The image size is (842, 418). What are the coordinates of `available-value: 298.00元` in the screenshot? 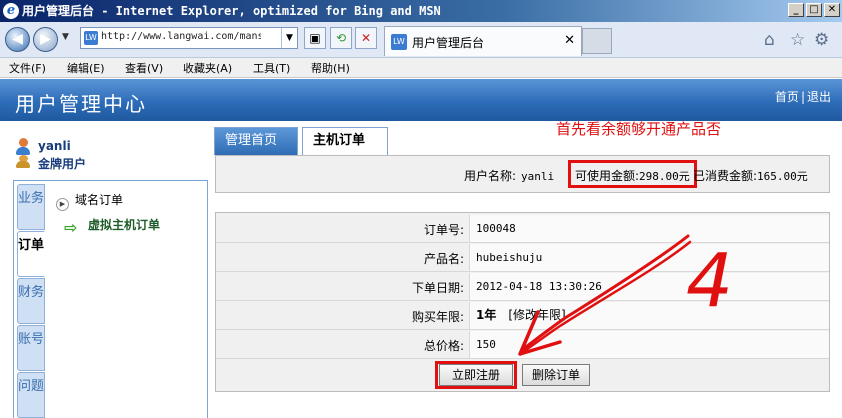 It's located at (664, 176).